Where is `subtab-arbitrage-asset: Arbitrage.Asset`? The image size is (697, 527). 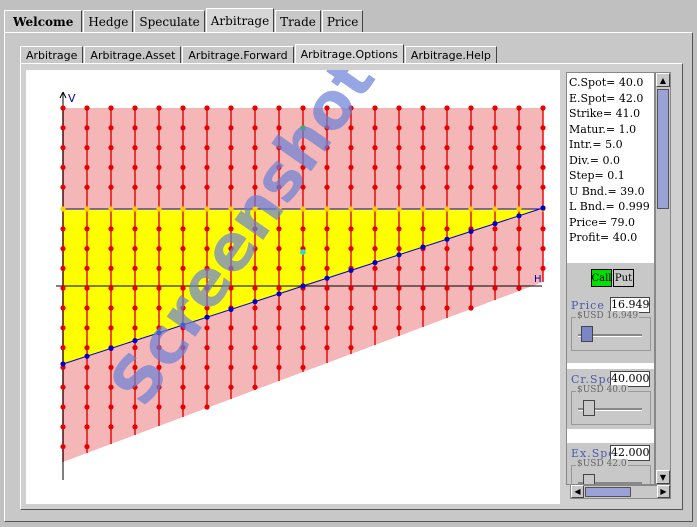
subtab-arbitrage-asset: Arbitrage.Asset is located at coordinates (133, 55).